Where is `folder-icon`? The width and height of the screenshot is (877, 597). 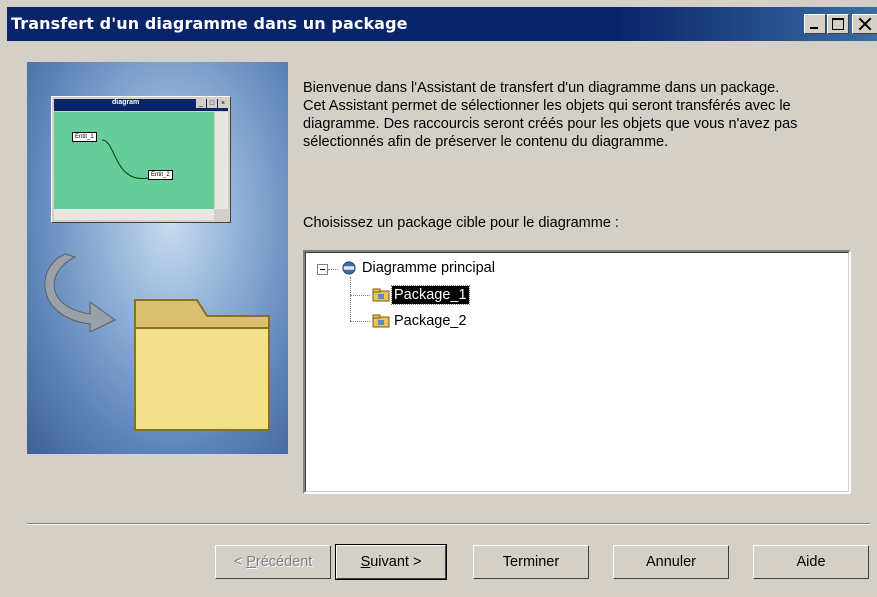
folder-icon is located at coordinates (202, 365).